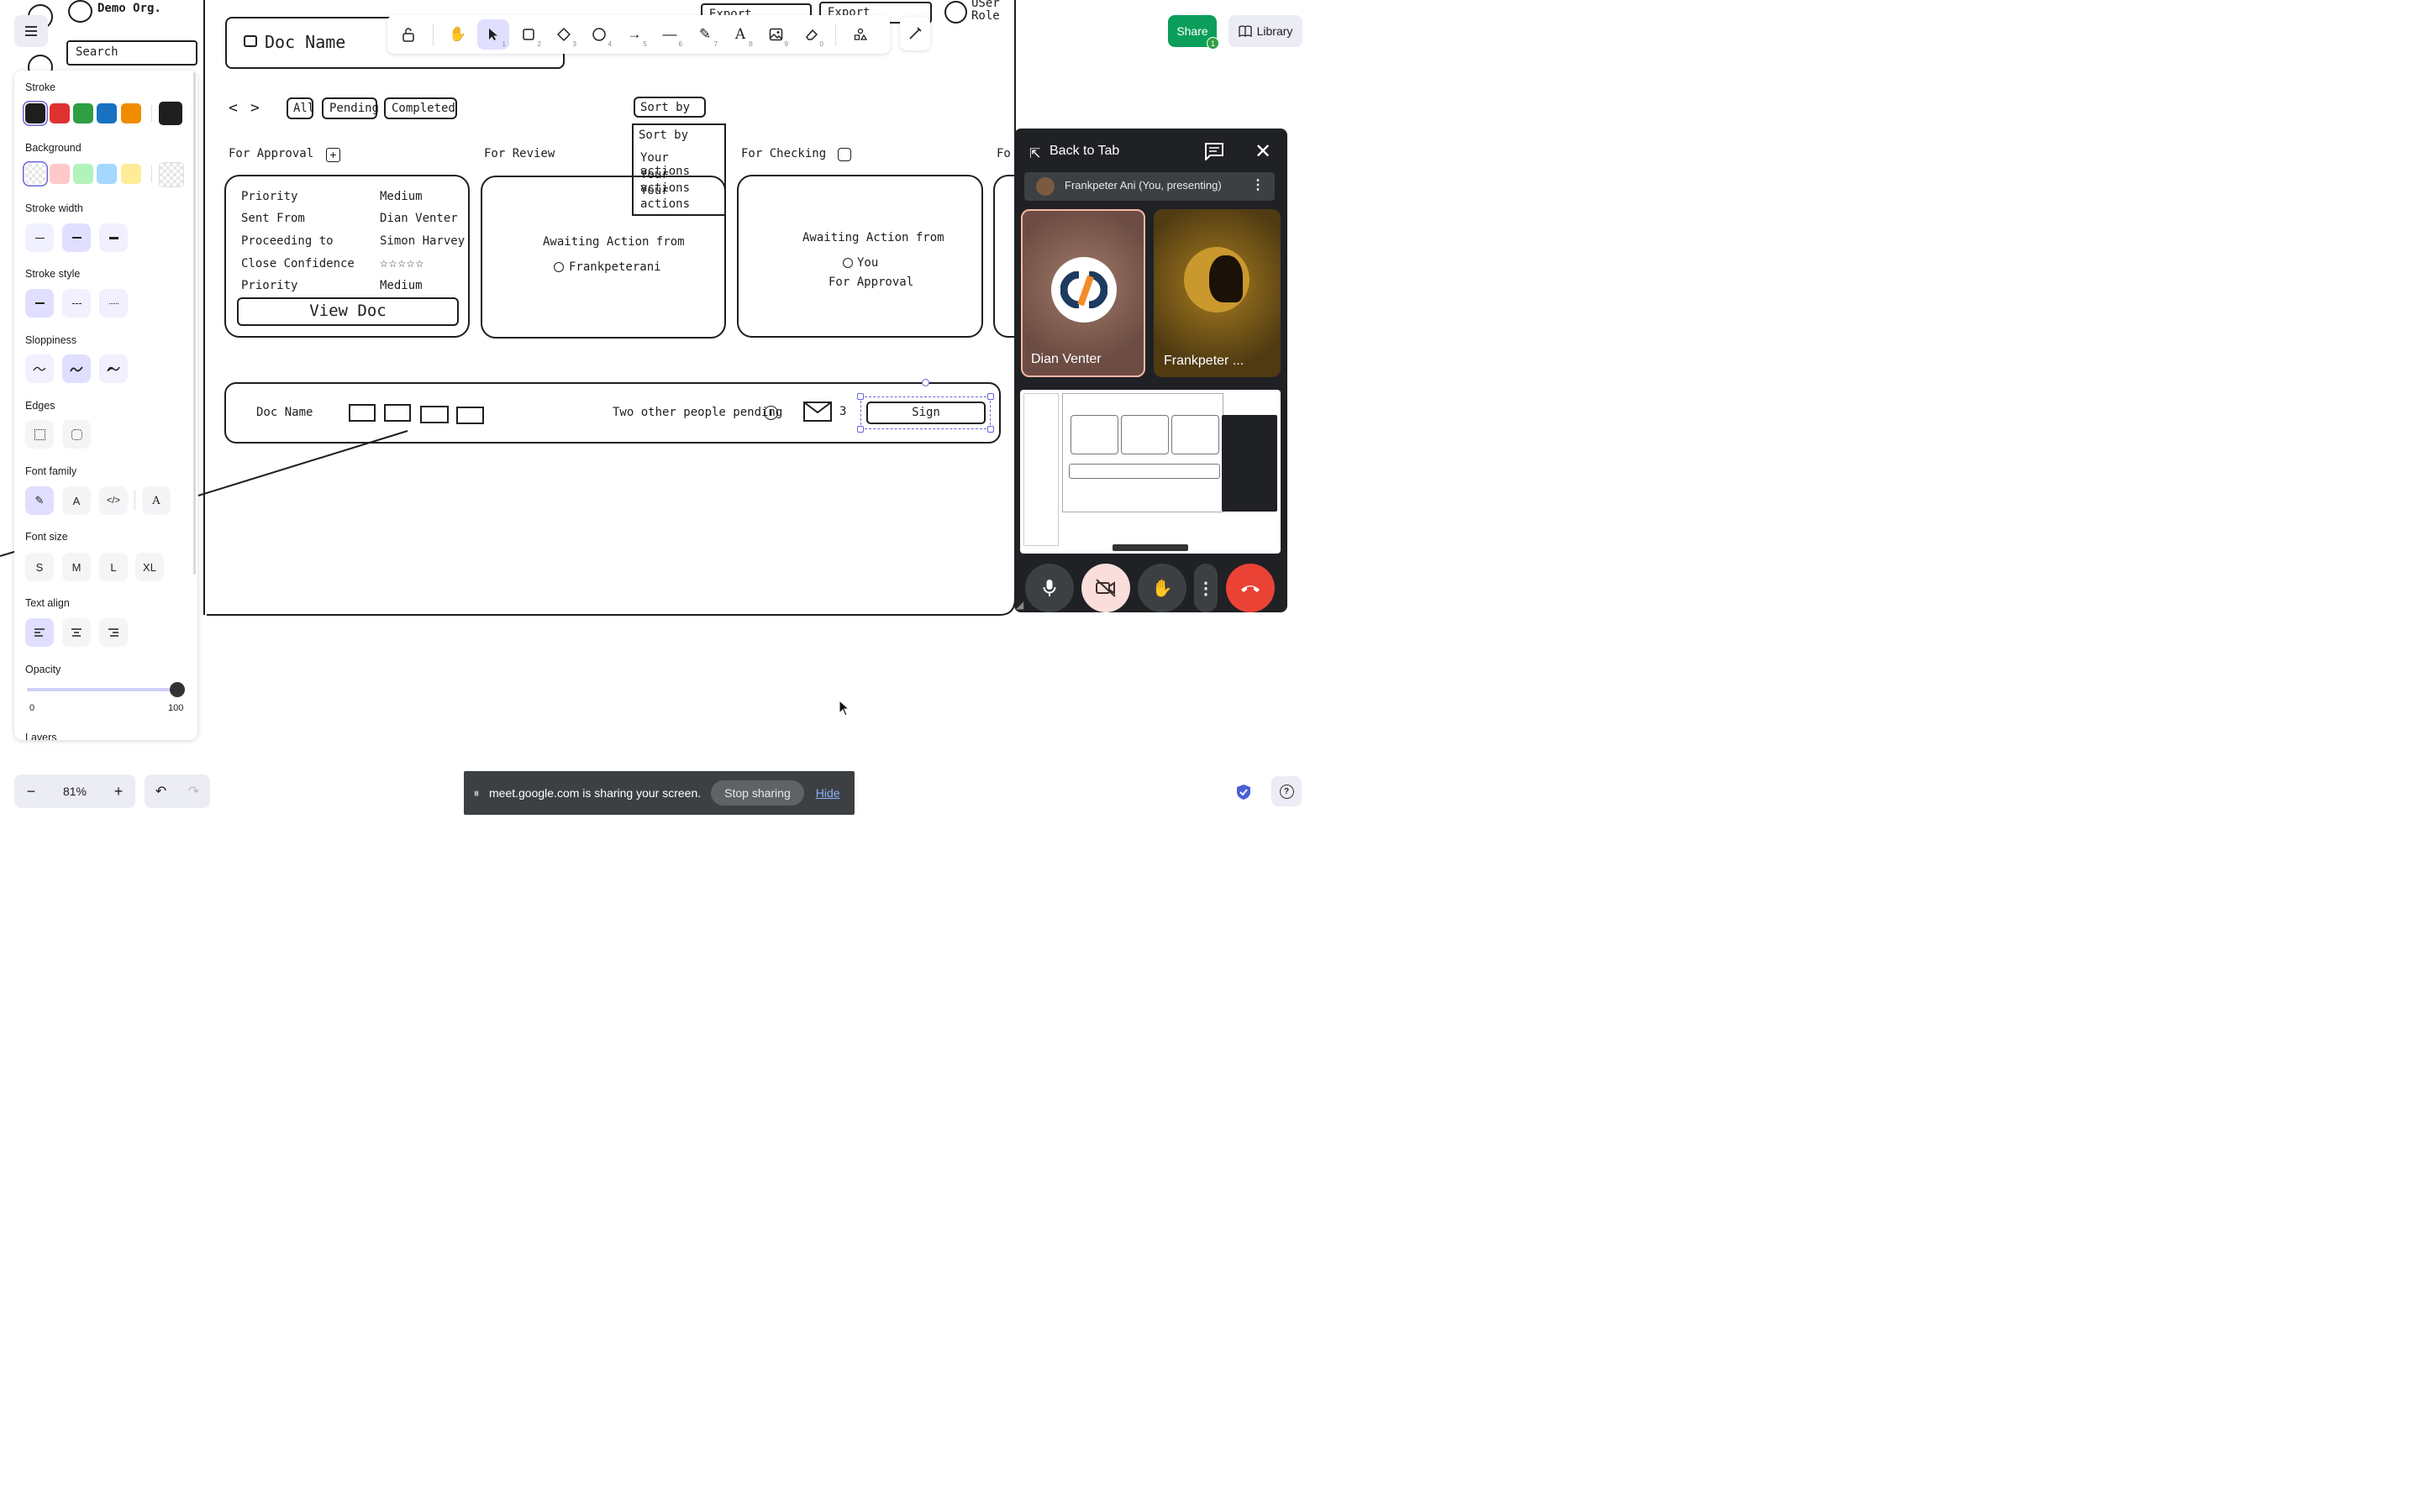 The image size is (2420, 1512). I want to click on line-icon: —6, so click(670, 34).